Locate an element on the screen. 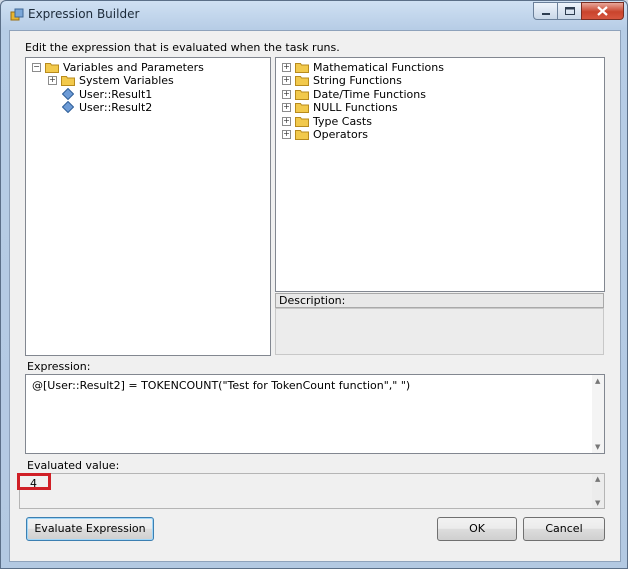  close-button is located at coordinates (602, 11).